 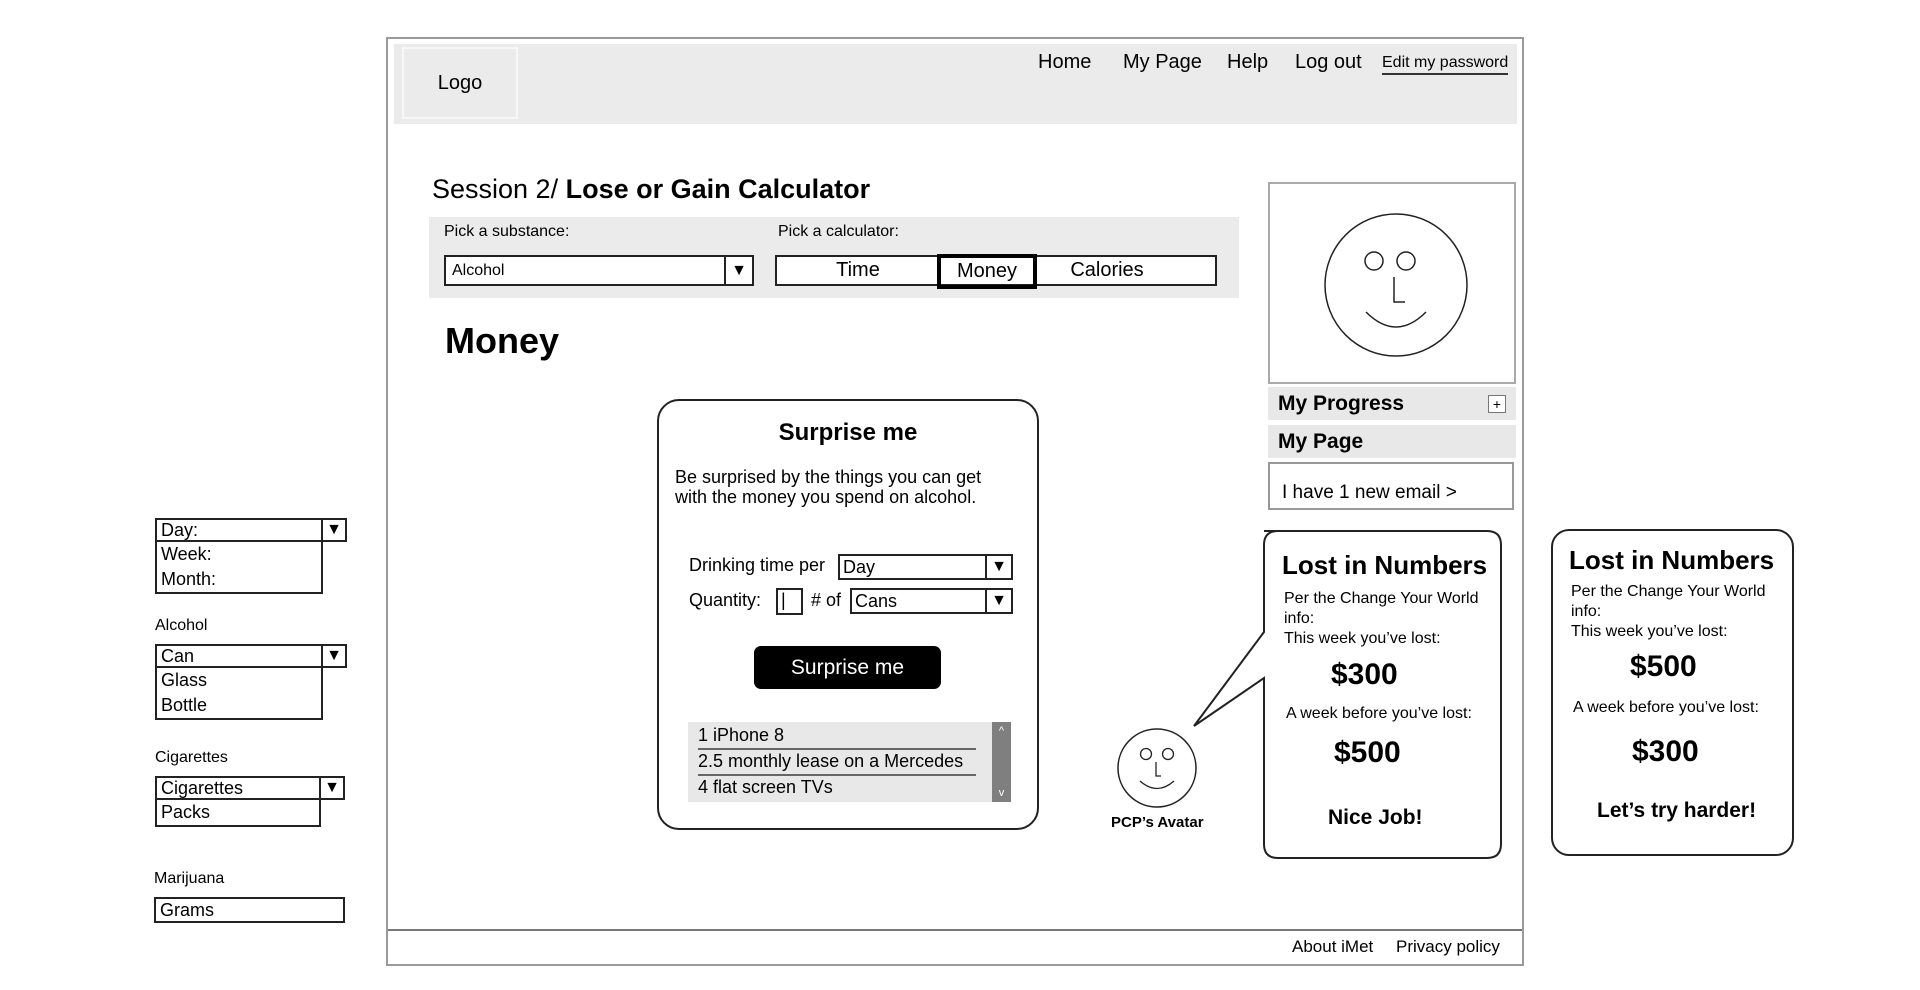 I want to click on week-before-amount: $500, so click(x=1367, y=752).